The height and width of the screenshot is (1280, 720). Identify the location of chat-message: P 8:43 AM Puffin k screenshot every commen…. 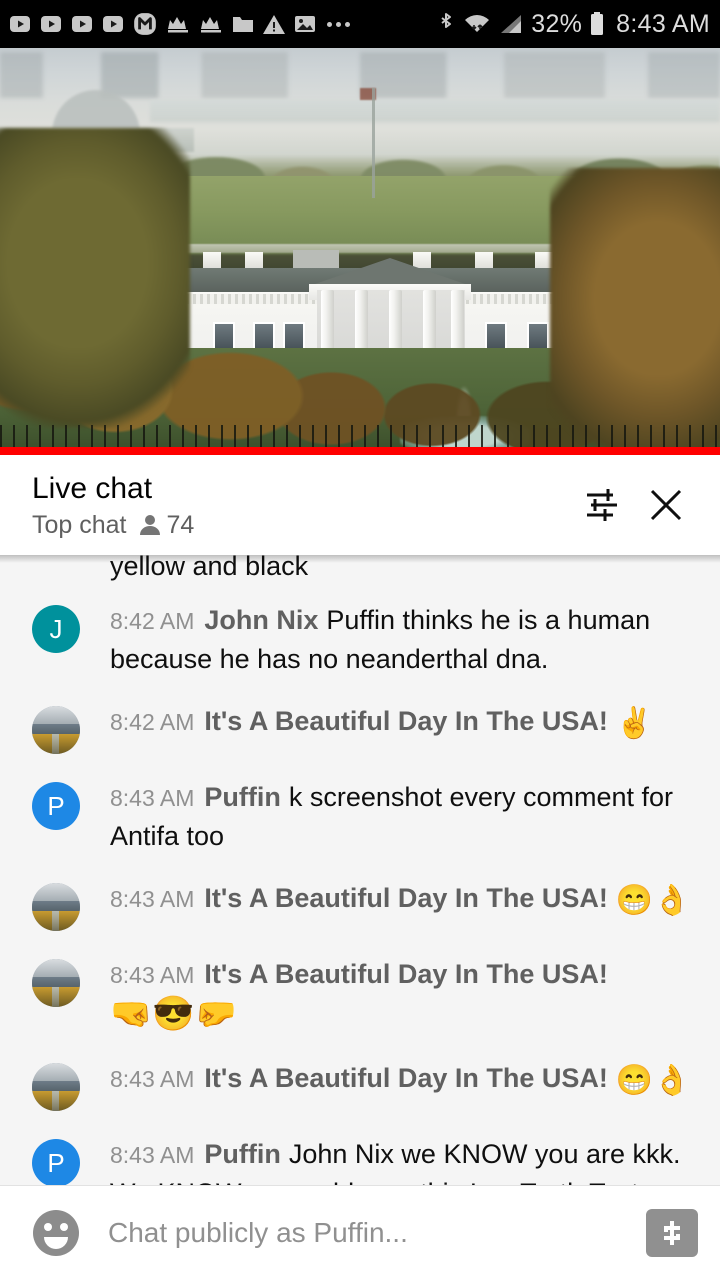
(360, 816).